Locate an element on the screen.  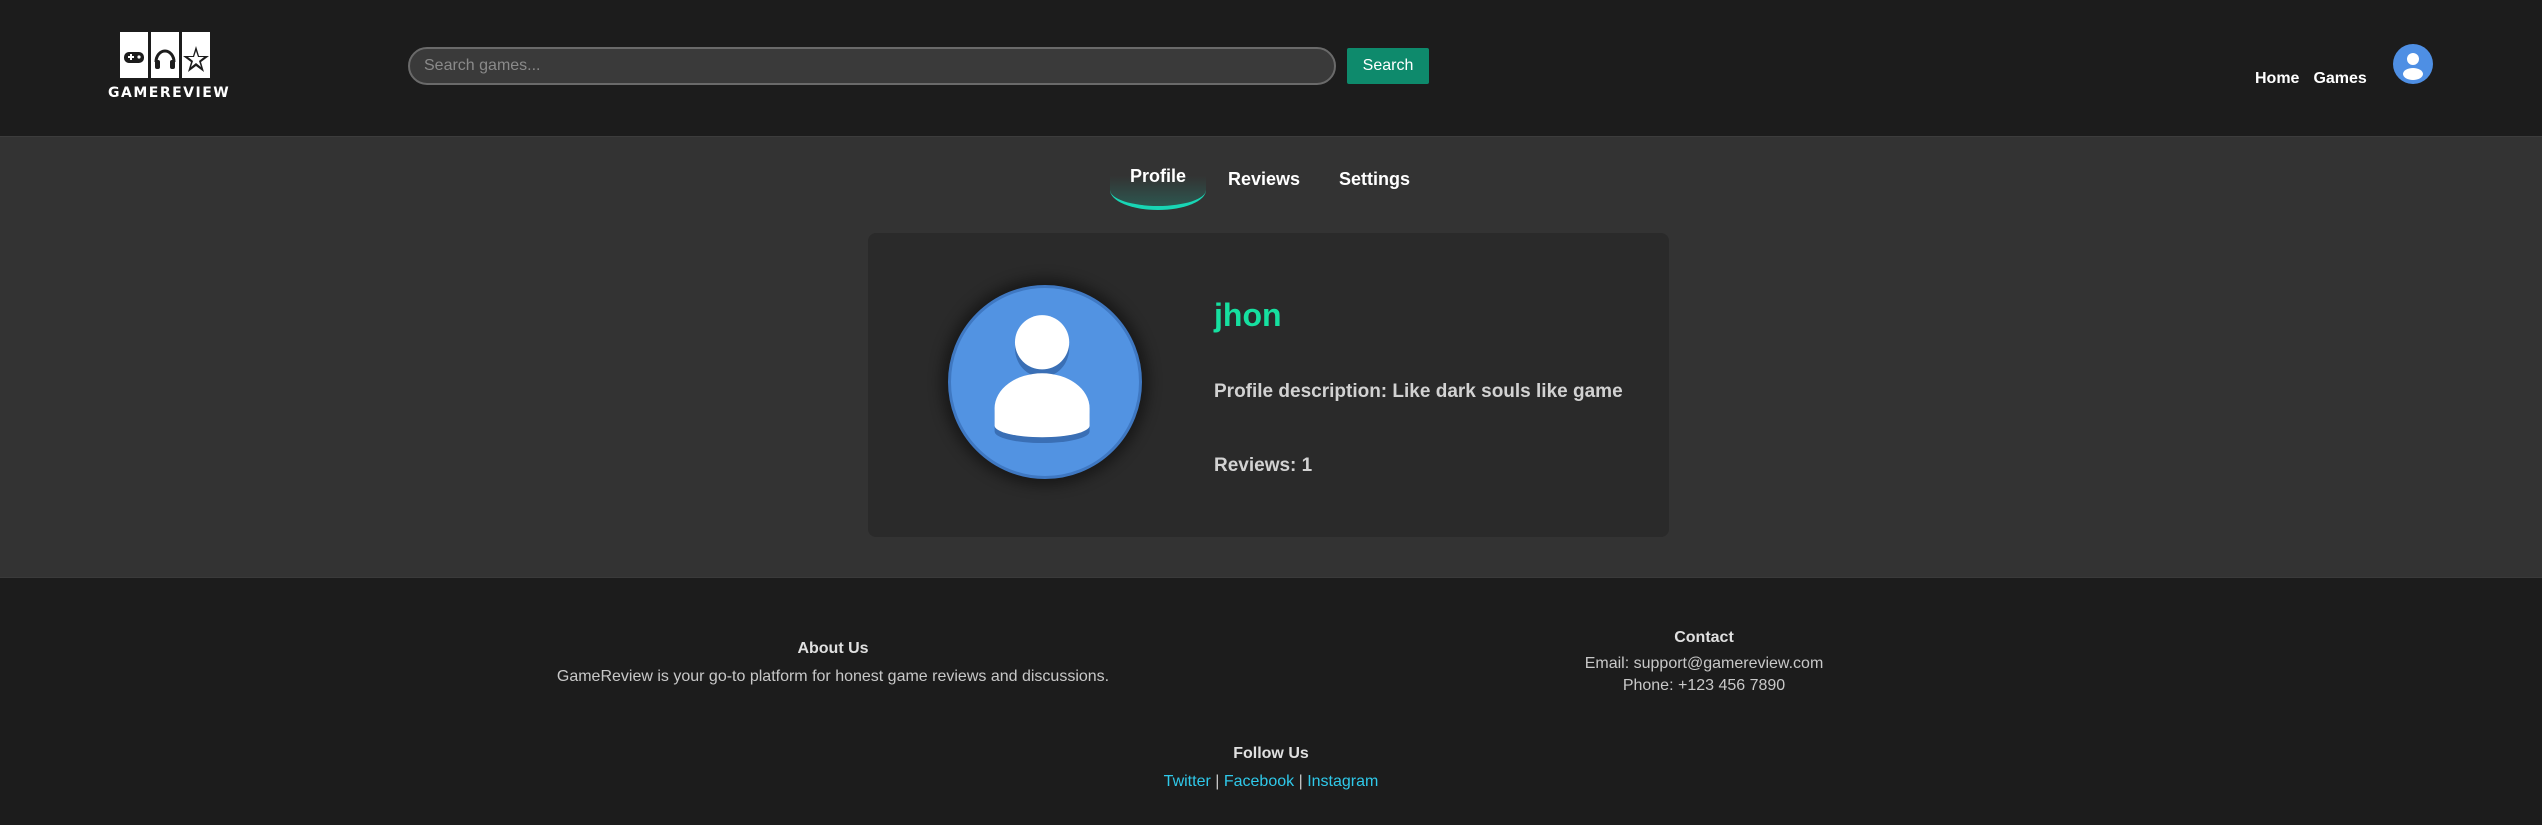
footer-contact-email: Email: support@gamereview.com is located at coordinates (1704, 663).